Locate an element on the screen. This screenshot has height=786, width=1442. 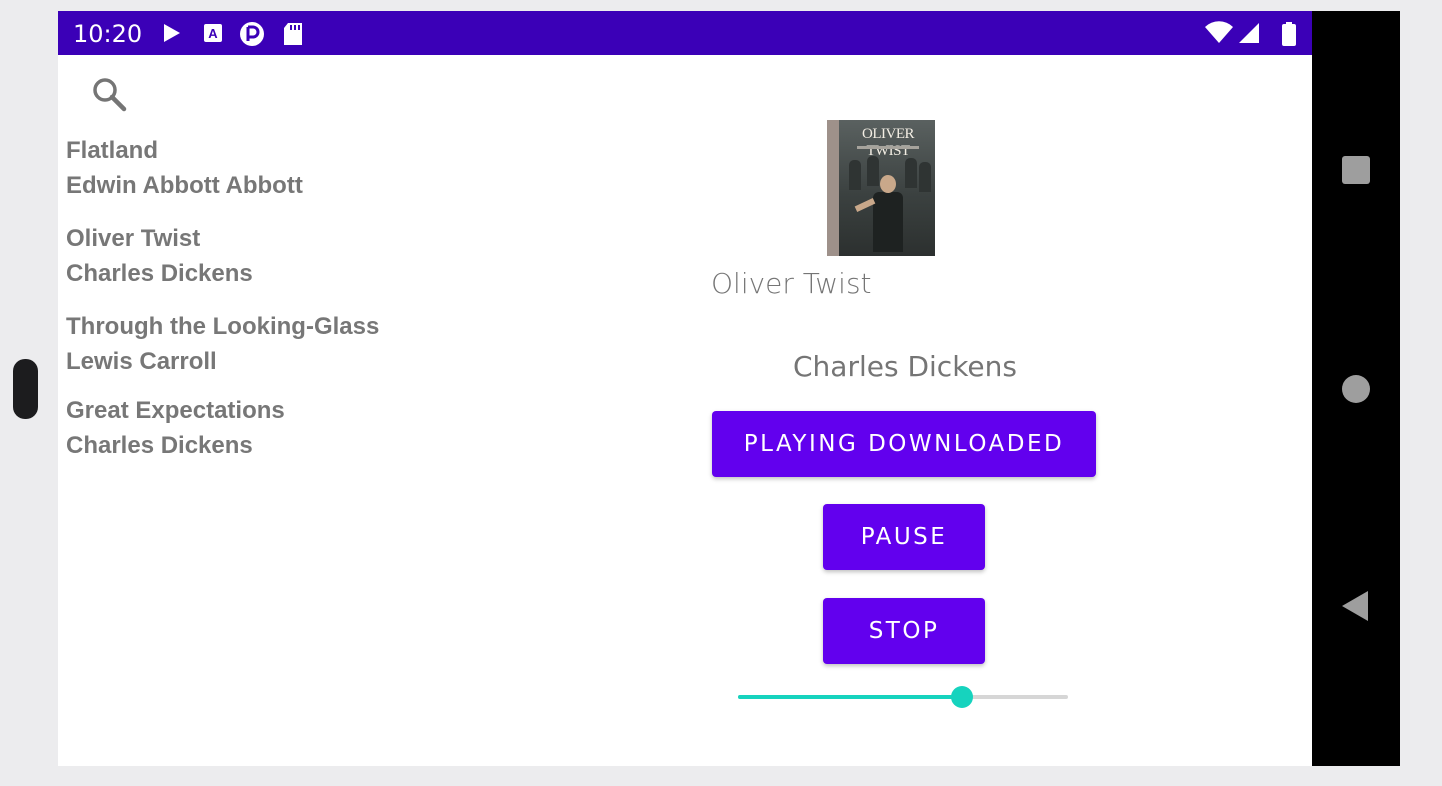
back-icon is located at coordinates (1355, 606).